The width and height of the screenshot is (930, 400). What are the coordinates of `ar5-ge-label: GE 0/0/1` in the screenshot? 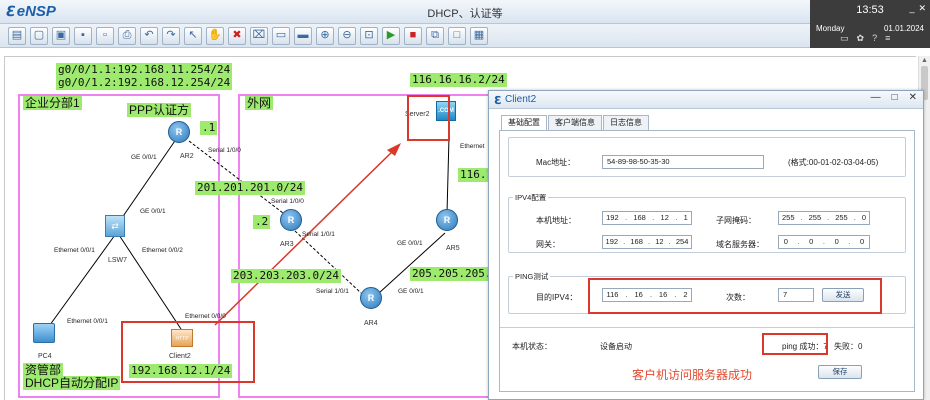 It's located at (410, 243).